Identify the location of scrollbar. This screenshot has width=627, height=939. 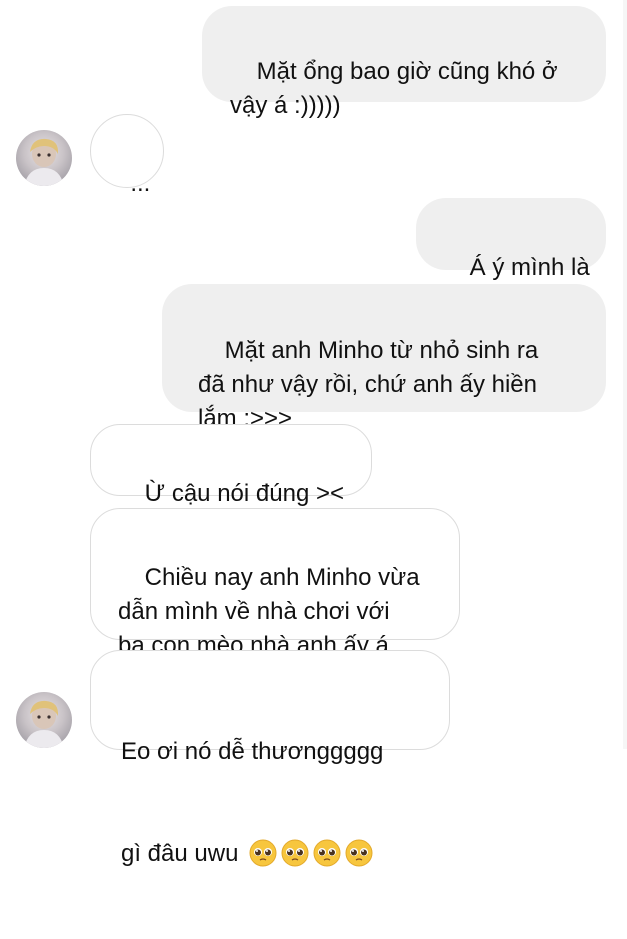
(625, 374).